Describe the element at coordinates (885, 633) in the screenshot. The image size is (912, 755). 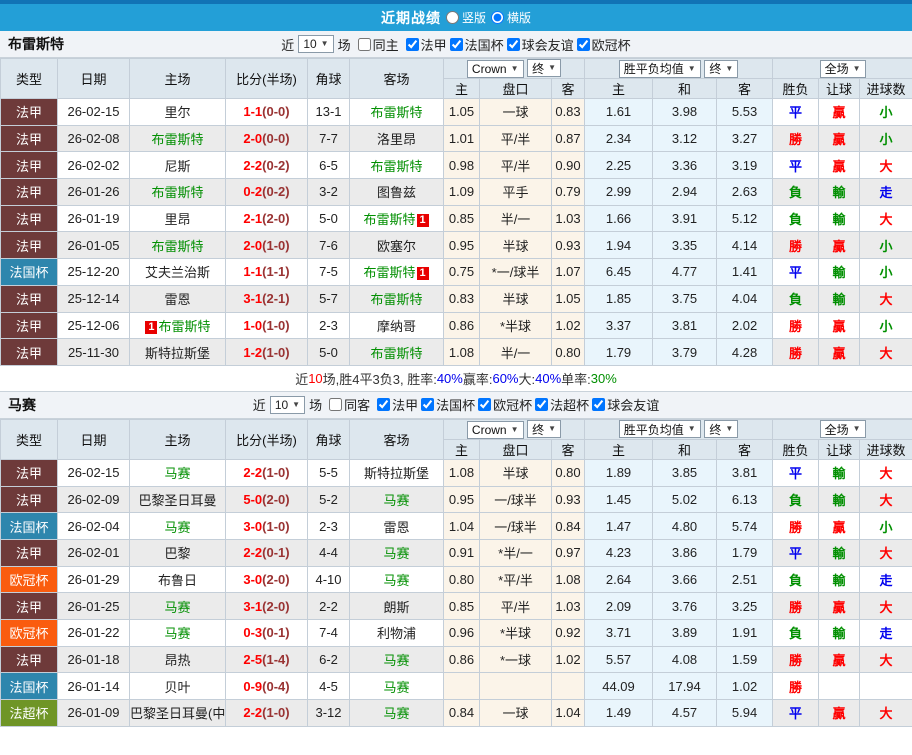
I see `goals-result-cell: 走` at that location.